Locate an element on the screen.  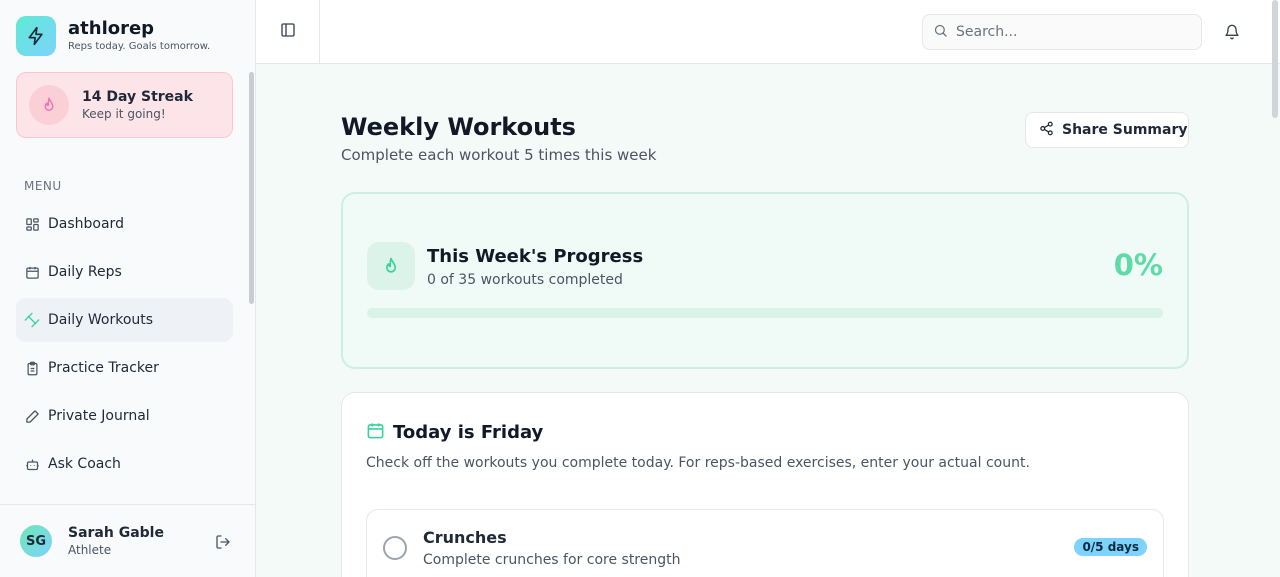
sidebar-item-label: Ask Coach is located at coordinates (84, 464).